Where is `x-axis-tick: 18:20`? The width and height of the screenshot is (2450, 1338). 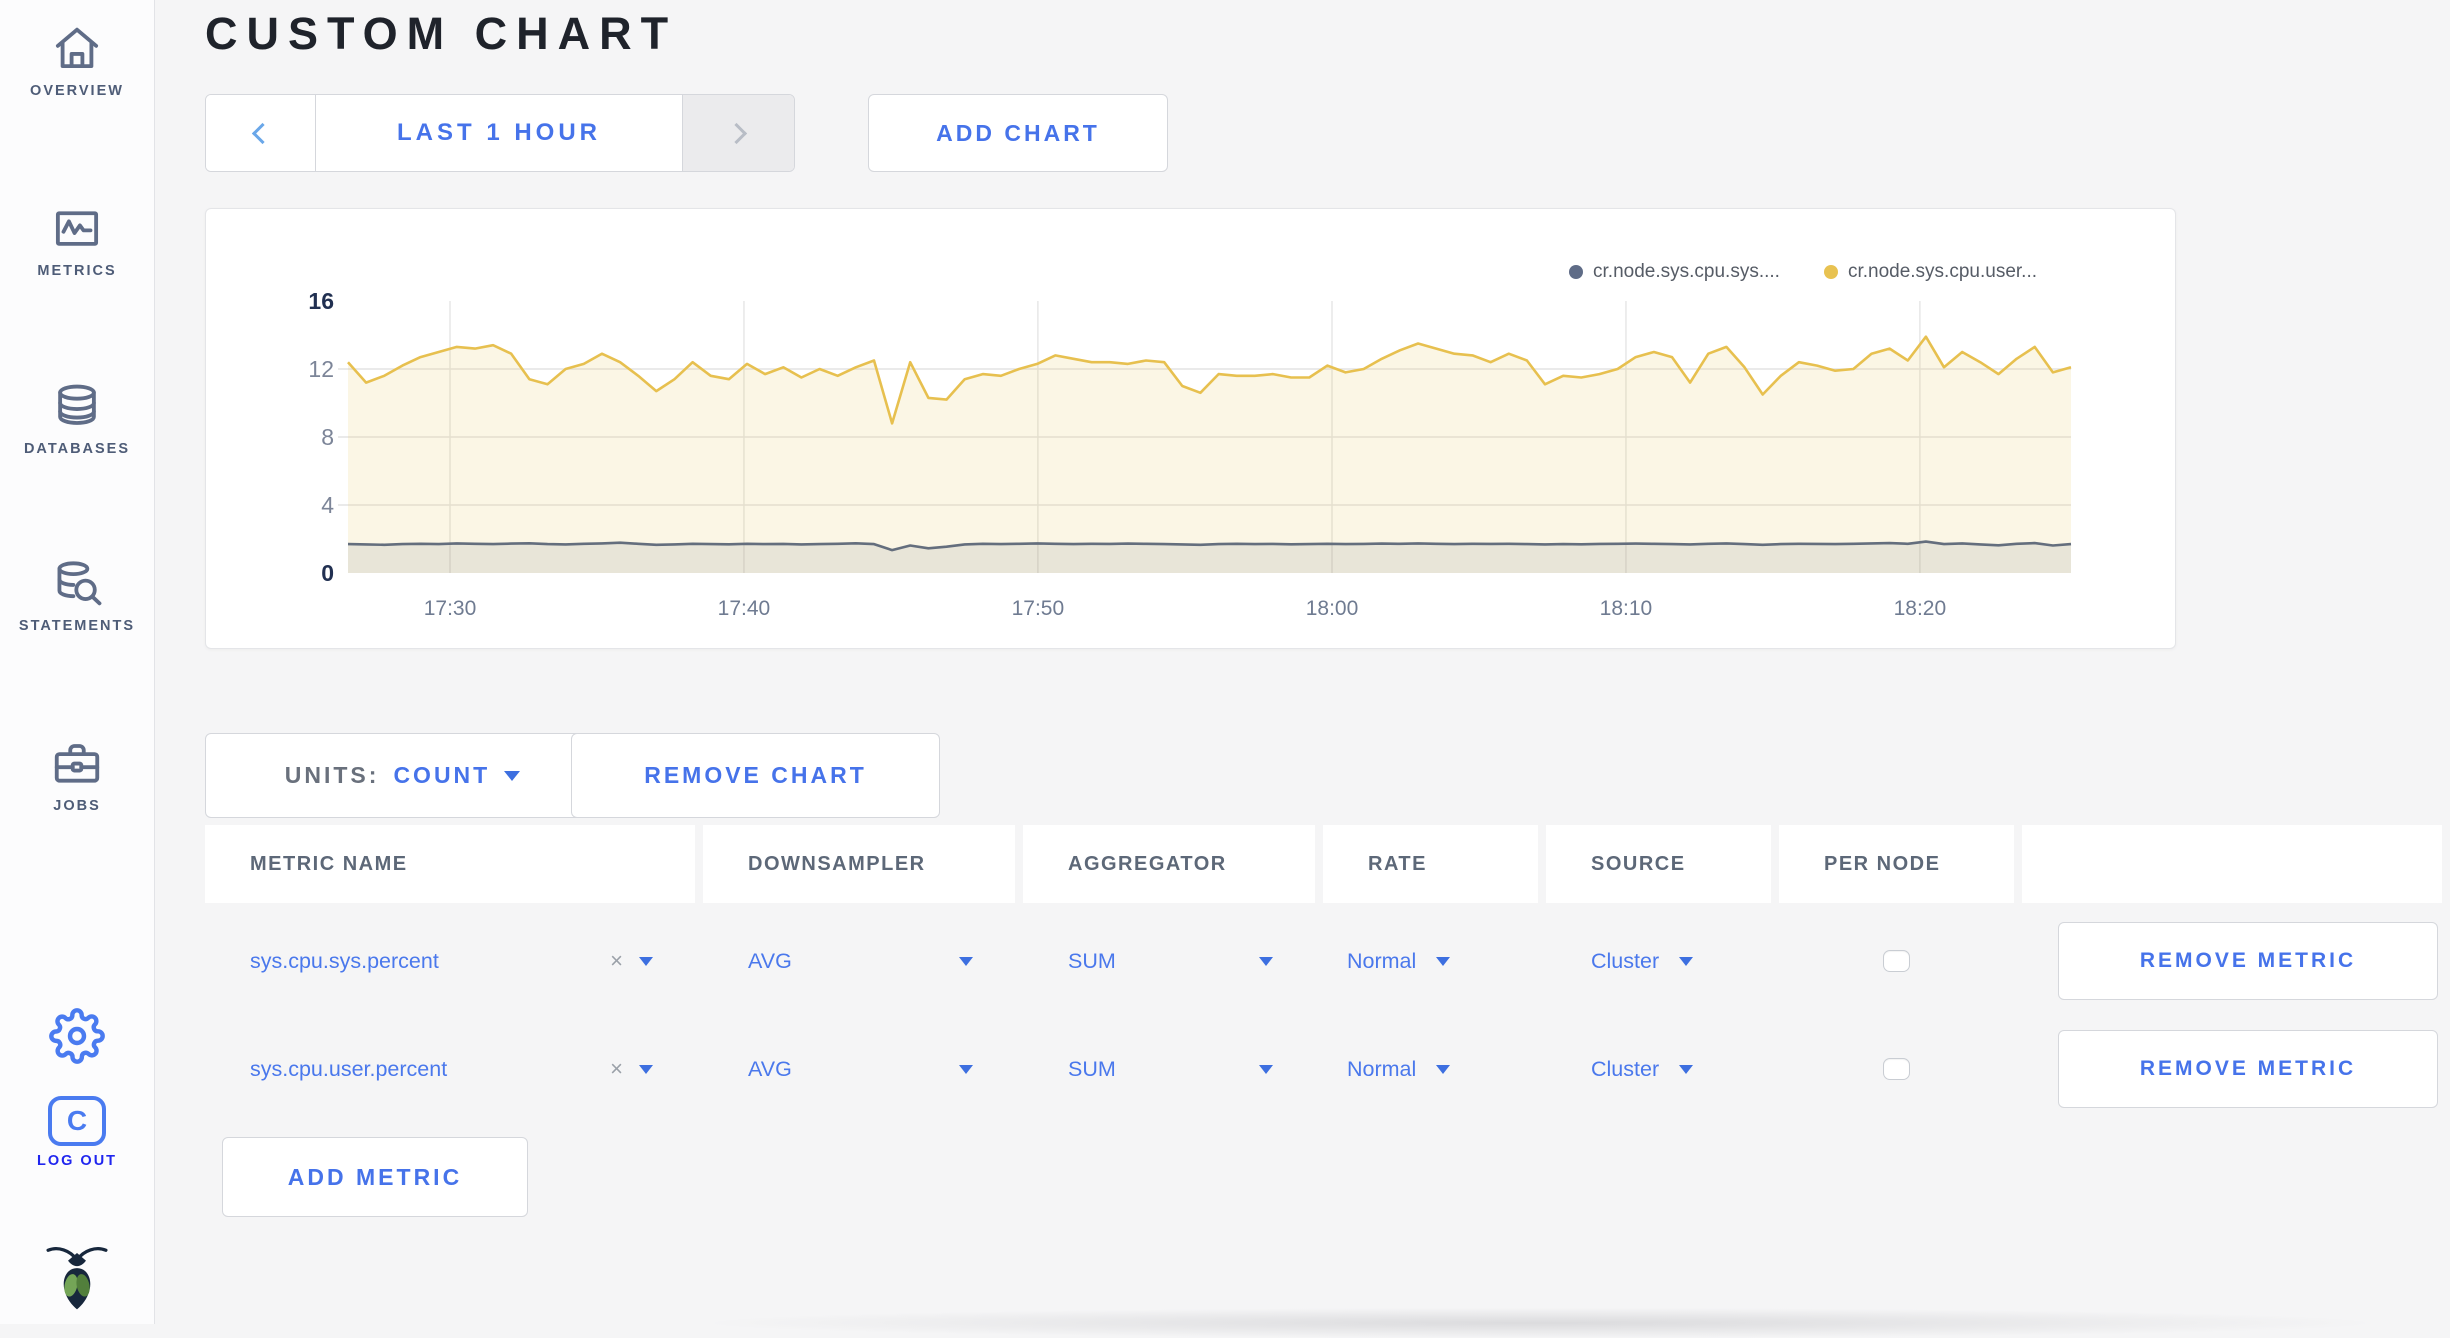
x-axis-tick: 18:20 is located at coordinates (1920, 608).